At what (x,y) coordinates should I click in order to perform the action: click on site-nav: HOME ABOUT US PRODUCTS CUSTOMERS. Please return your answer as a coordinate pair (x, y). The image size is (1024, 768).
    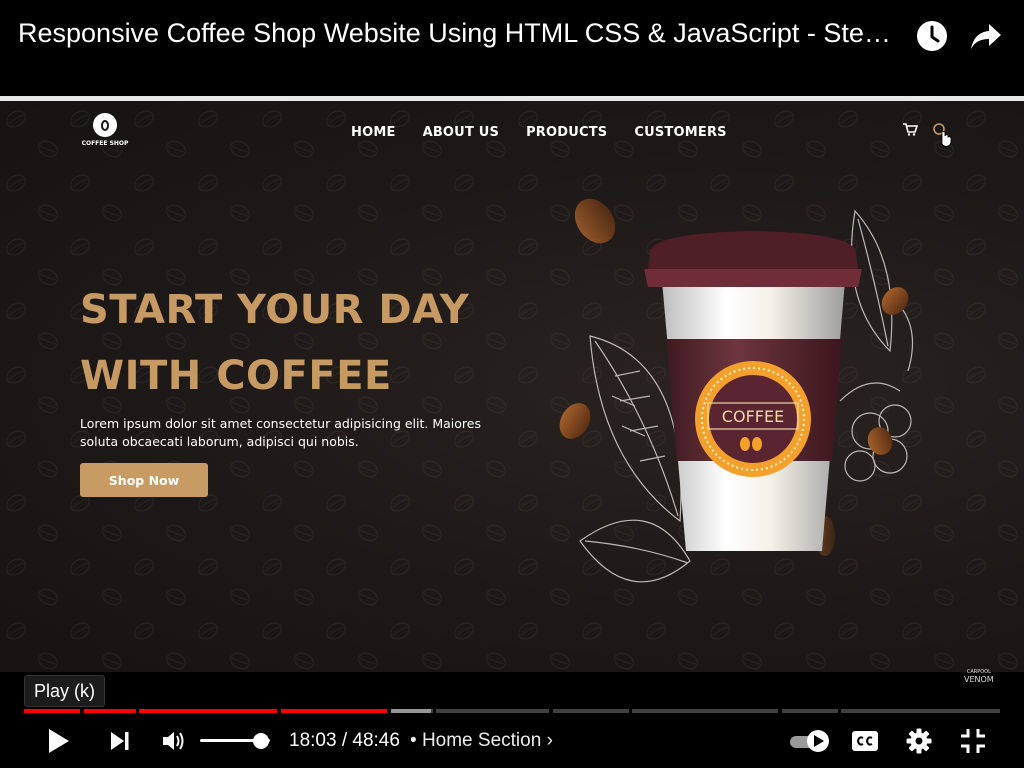
    Looking at the image, I should click on (552, 132).